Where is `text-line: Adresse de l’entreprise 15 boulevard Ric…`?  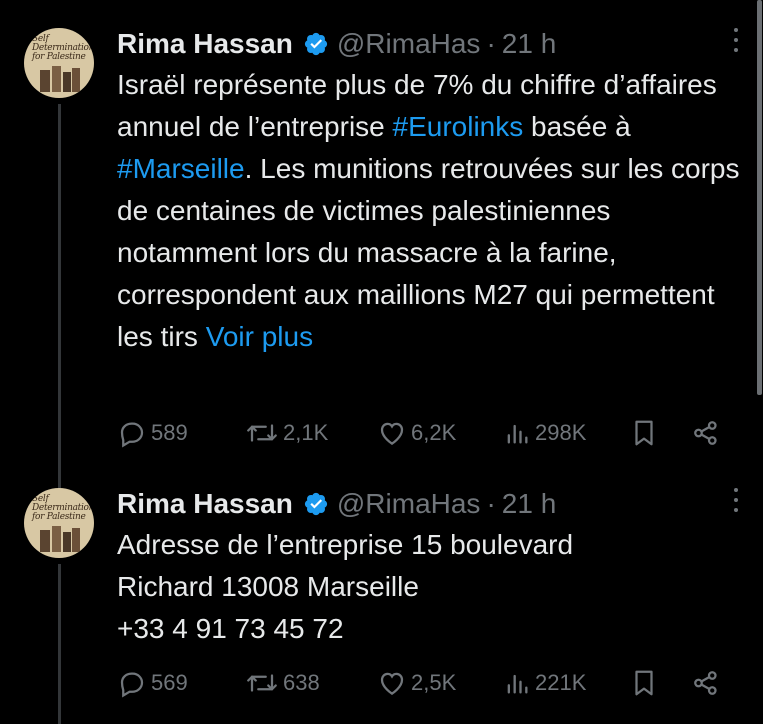 text-line: Adresse de l’entreprise 15 boulevard Ric… is located at coordinates (345, 565).